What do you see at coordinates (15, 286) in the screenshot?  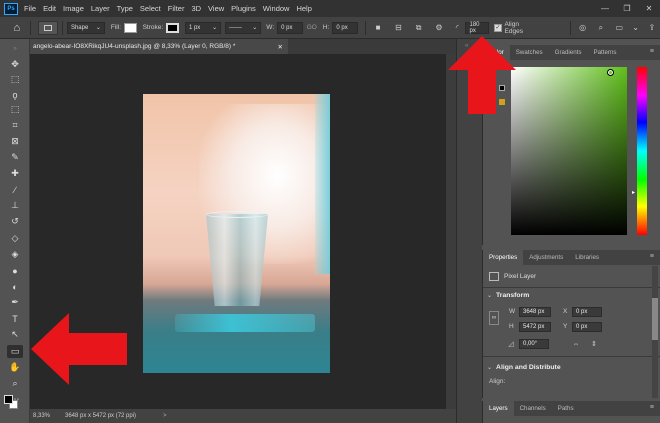 I see `dodge-tool-icon: ◐` at bounding box center [15, 286].